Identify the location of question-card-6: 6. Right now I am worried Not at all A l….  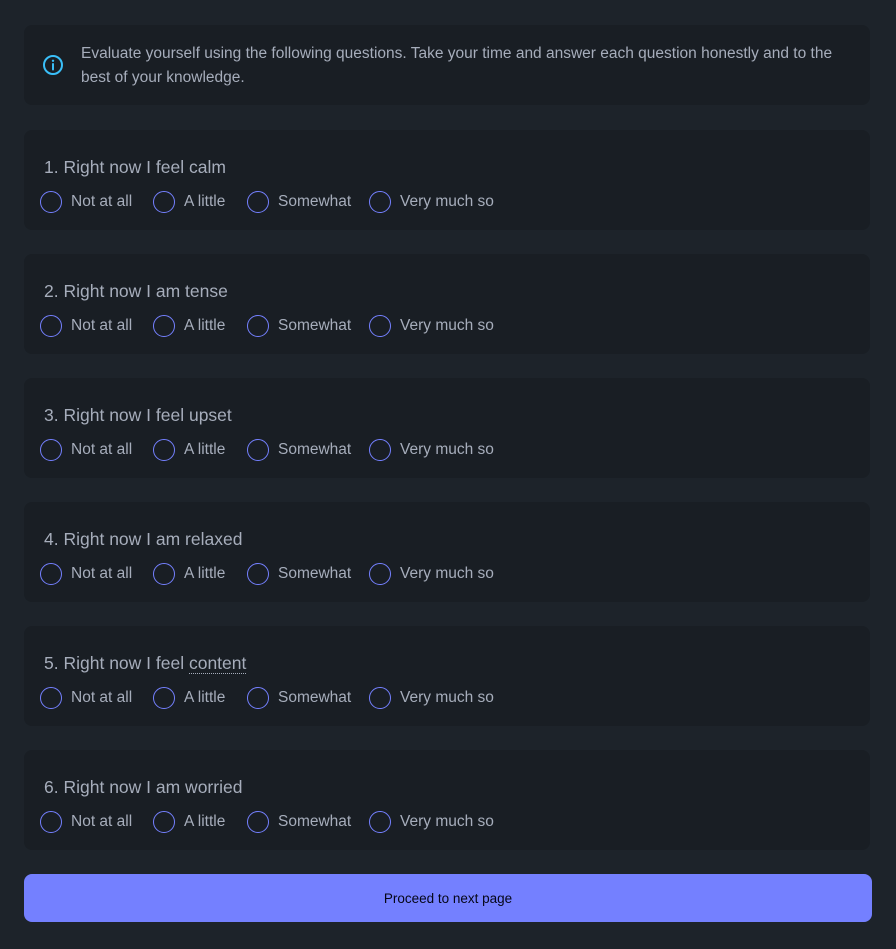
(447, 800).